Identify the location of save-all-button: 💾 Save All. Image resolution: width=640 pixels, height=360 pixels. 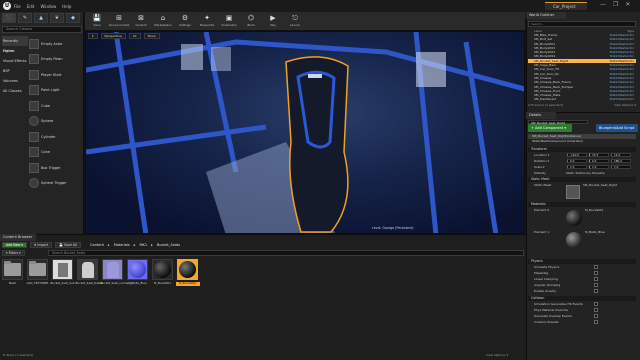
(68, 245).